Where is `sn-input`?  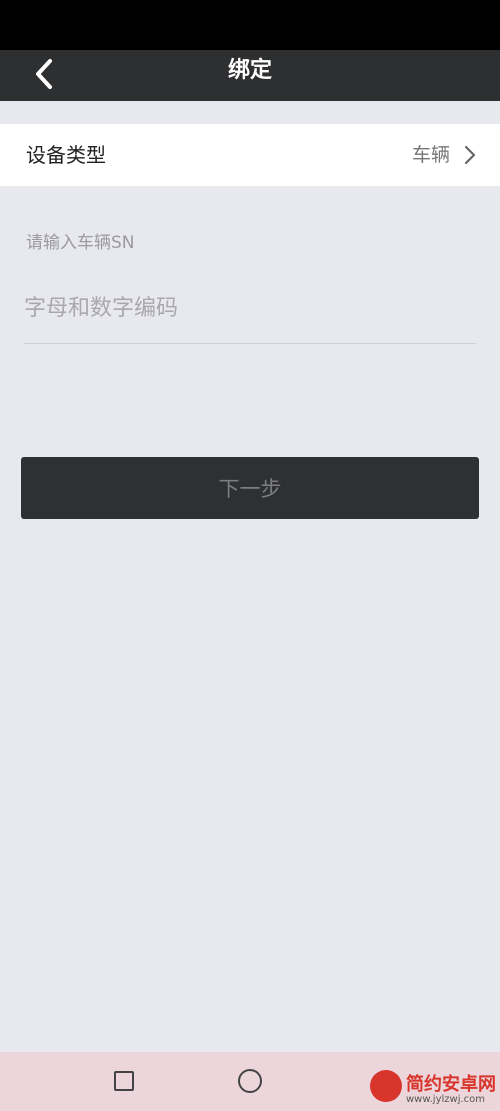 sn-input is located at coordinates (250, 308).